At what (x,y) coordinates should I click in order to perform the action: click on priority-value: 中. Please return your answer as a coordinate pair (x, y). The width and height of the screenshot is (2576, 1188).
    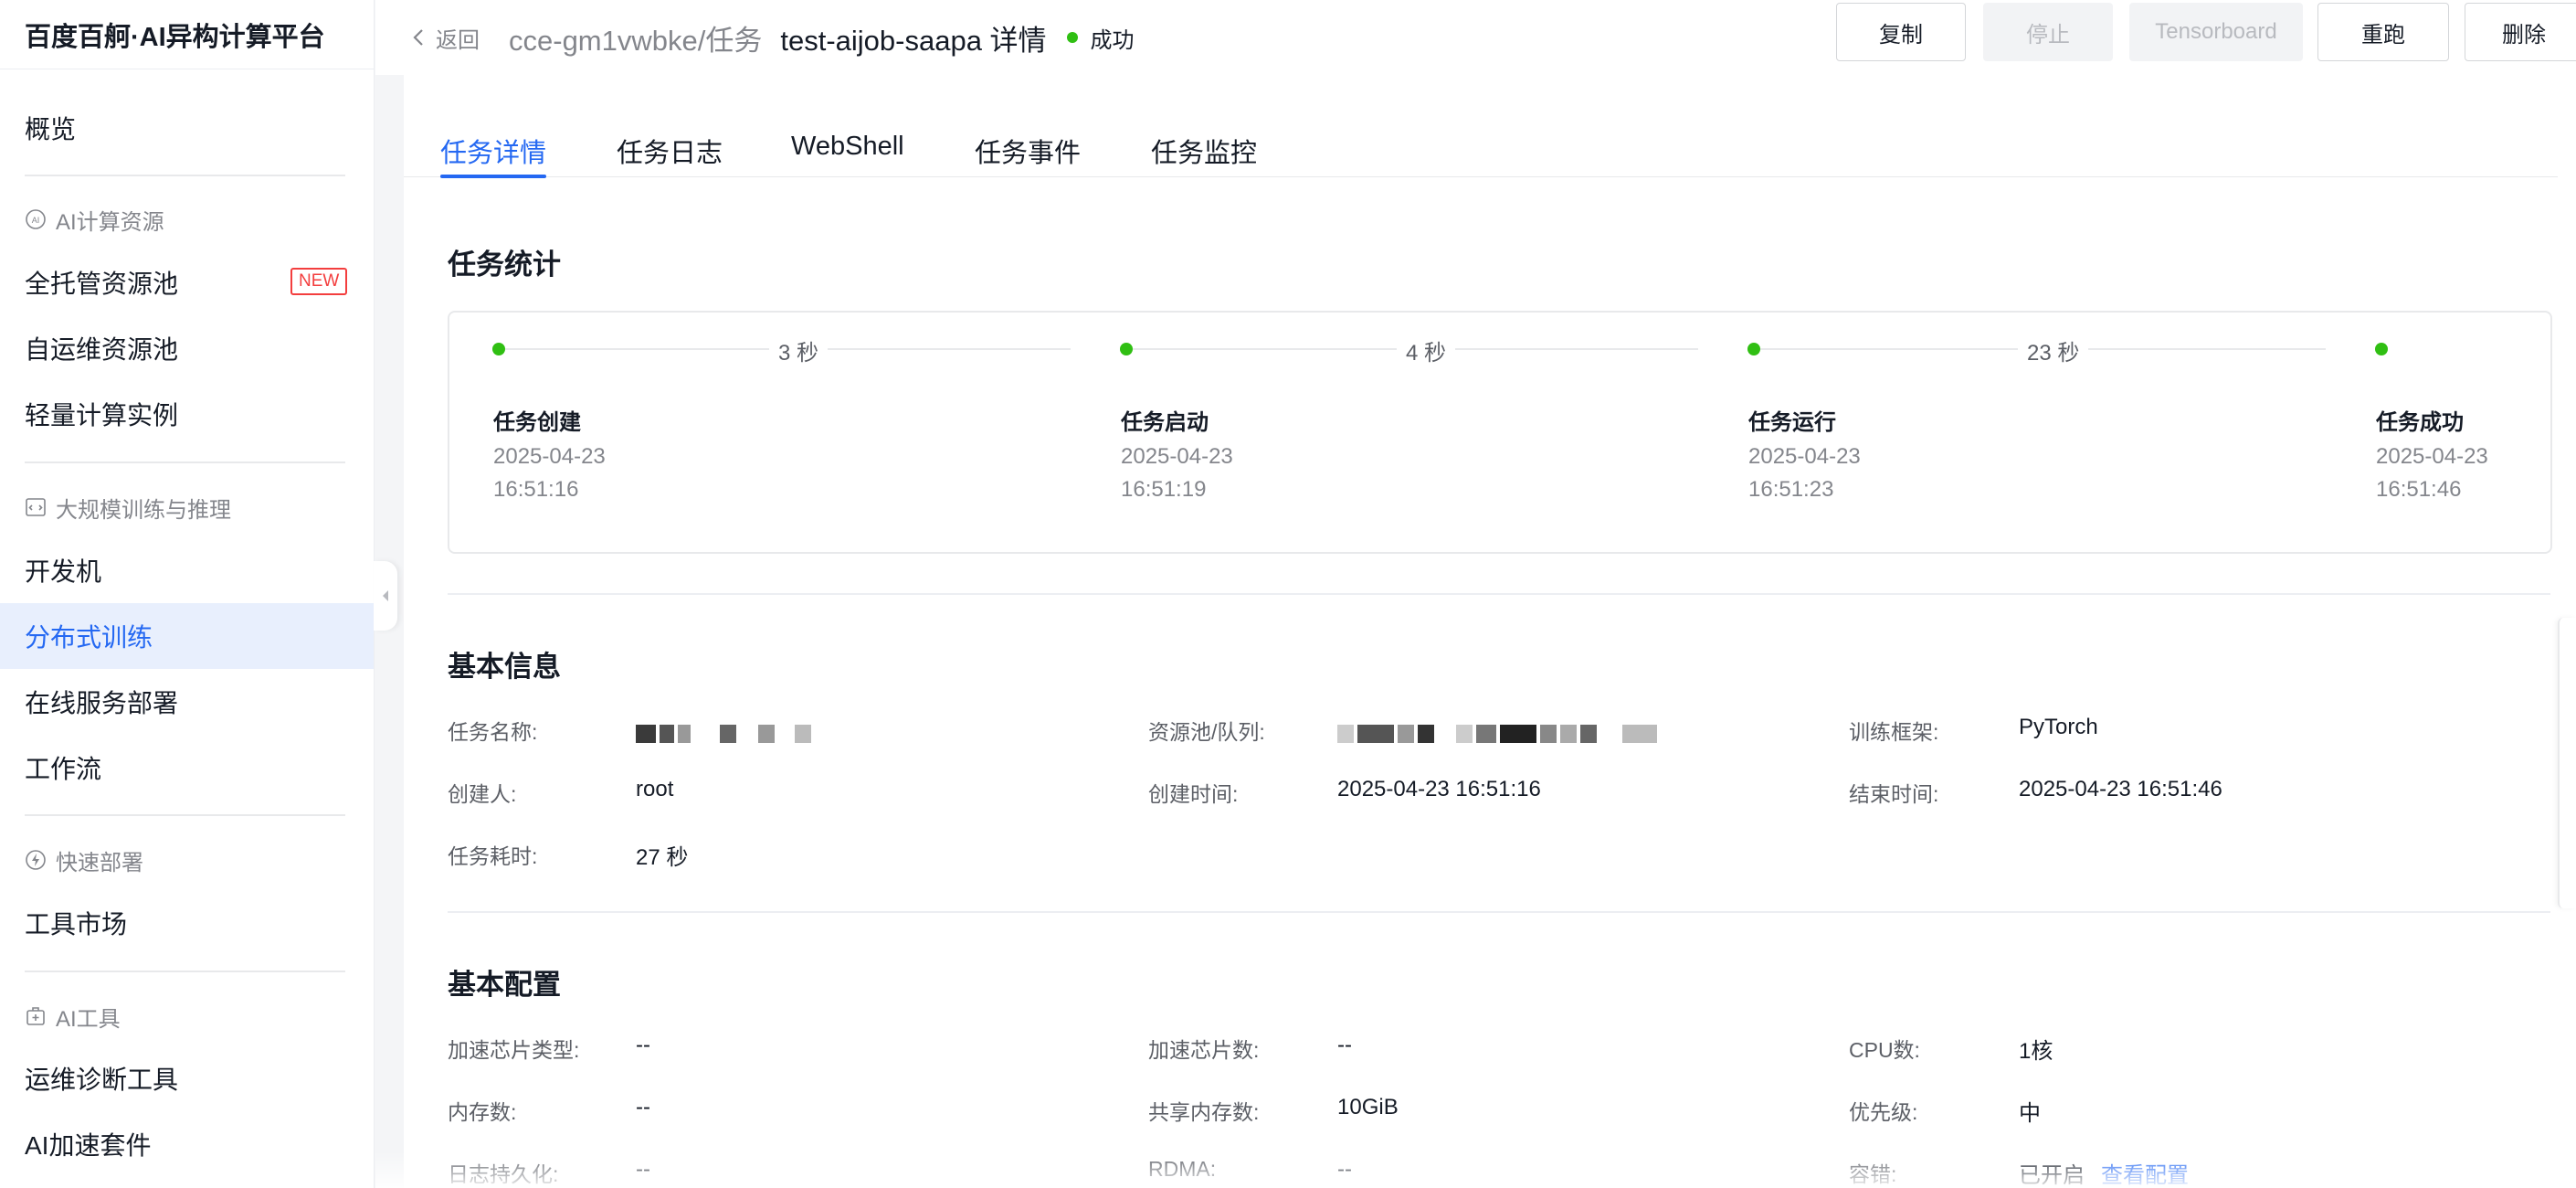
    Looking at the image, I should click on (2030, 1113).